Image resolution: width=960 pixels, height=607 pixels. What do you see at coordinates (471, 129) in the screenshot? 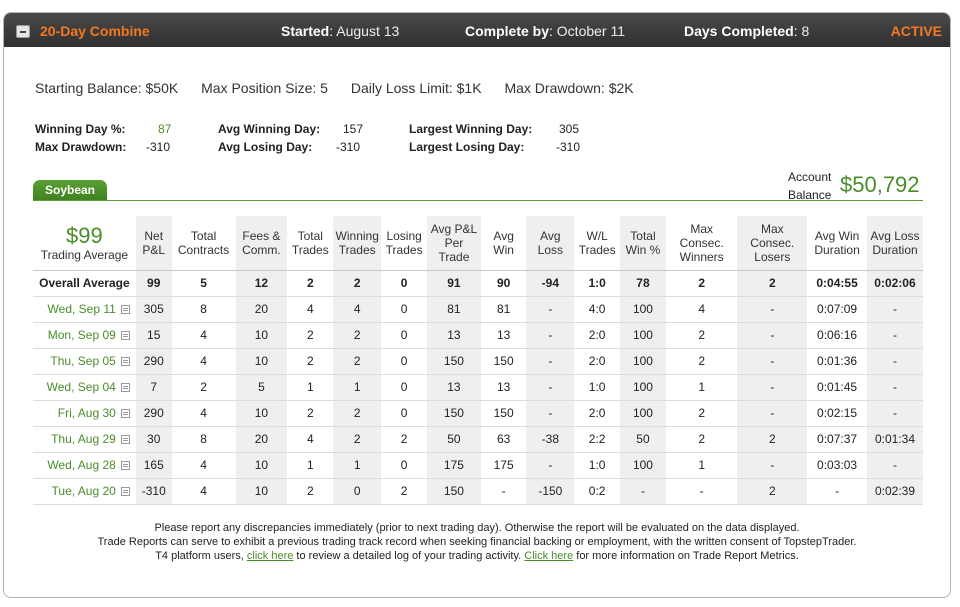
I see `largest-winning-day-label: Largest Winning Day:` at bounding box center [471, 129].